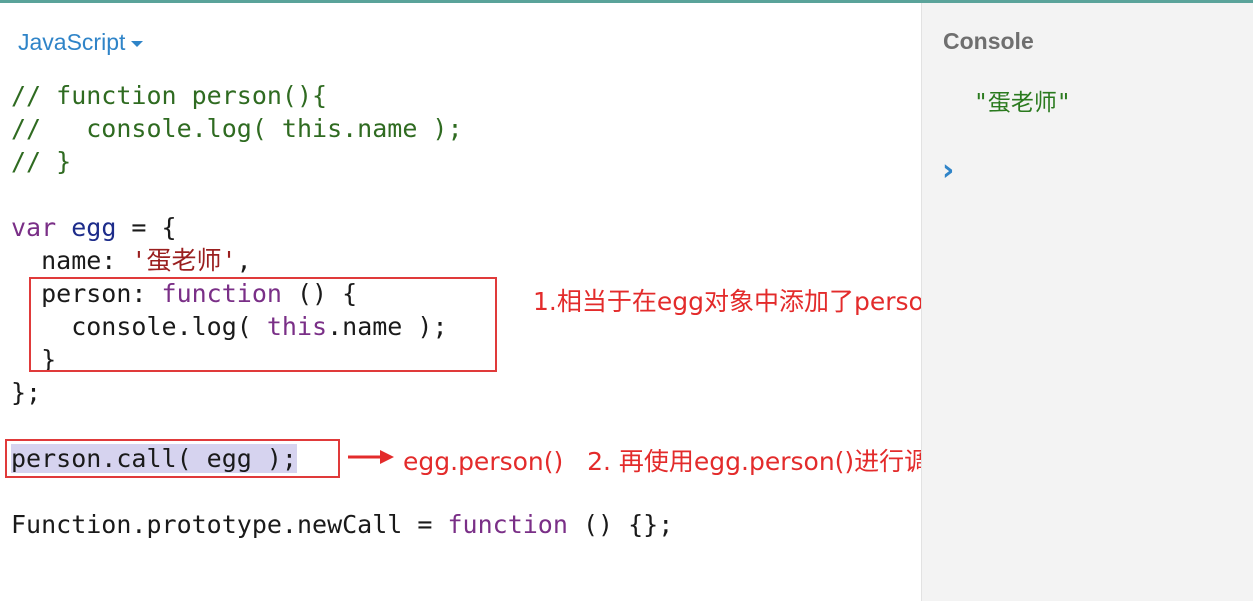 The width and height of the screenshot is (1253, 601). What do you see at coordinates (988, 41) in the screenshot?
I see `console-title: Console` at bounding box center [988, 41].